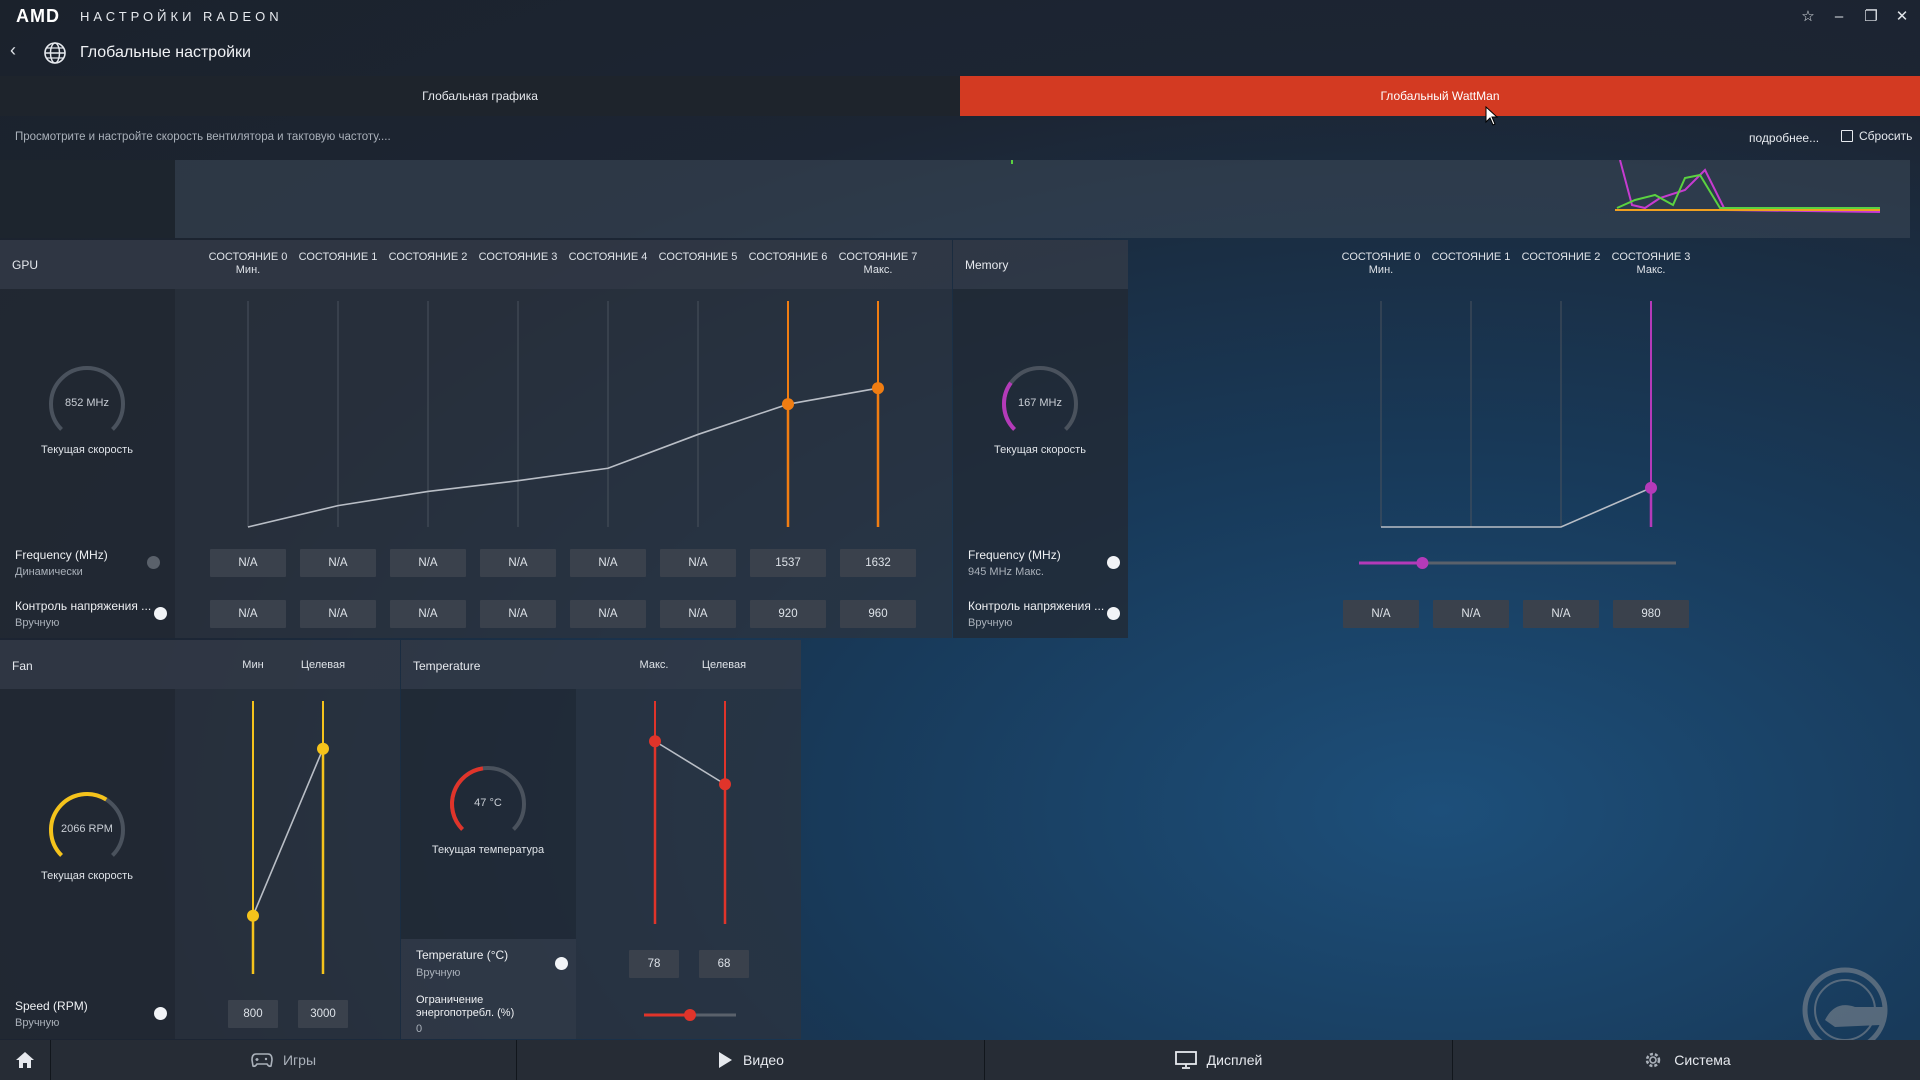  What do you see at coordinates (87, 450) in the screenshot?
I see `gpu-gauge-label: Текущая скорость` at bounding box center [87, 450].